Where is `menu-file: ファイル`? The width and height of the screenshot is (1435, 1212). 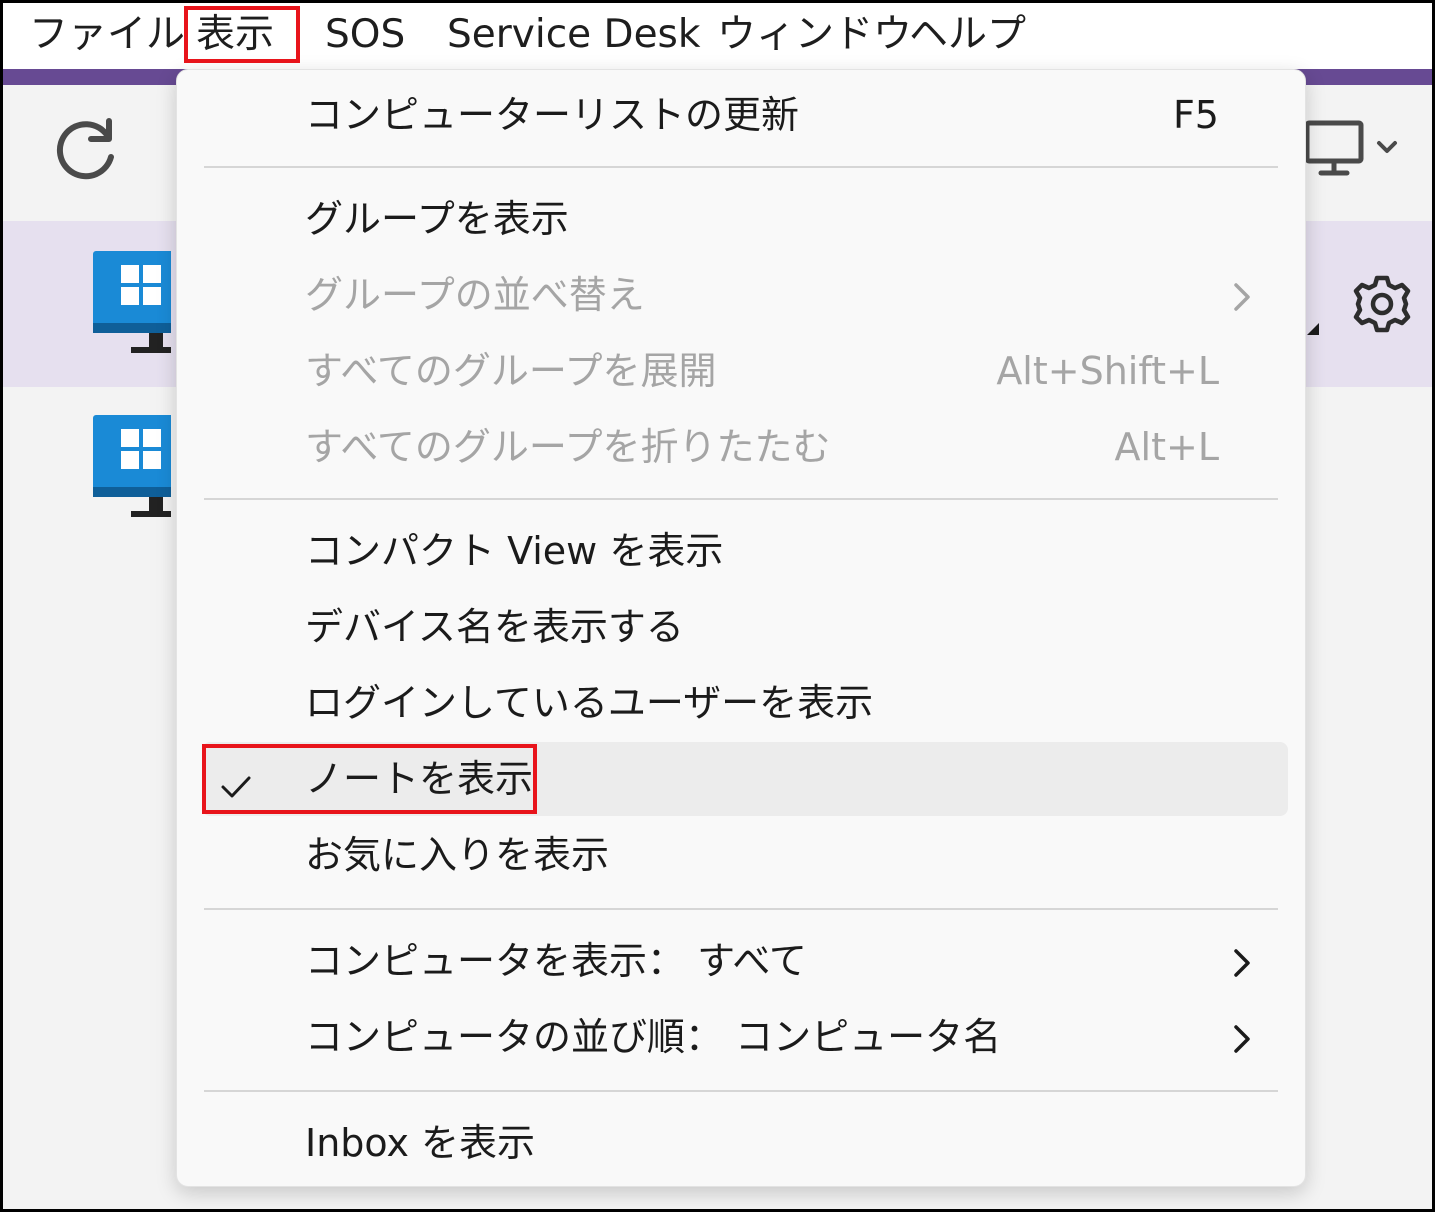
menu-file: ファイル is located at coordinates (107, 35).